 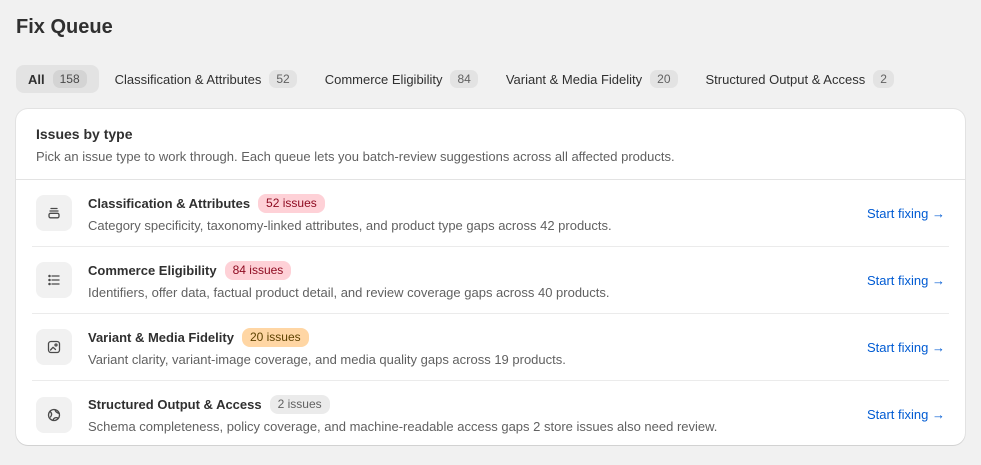 What do you see at coordinates (299, 404) in the screenshot?
I see `issue-count-badge: 2 issues` at bounding box center [299, 404].